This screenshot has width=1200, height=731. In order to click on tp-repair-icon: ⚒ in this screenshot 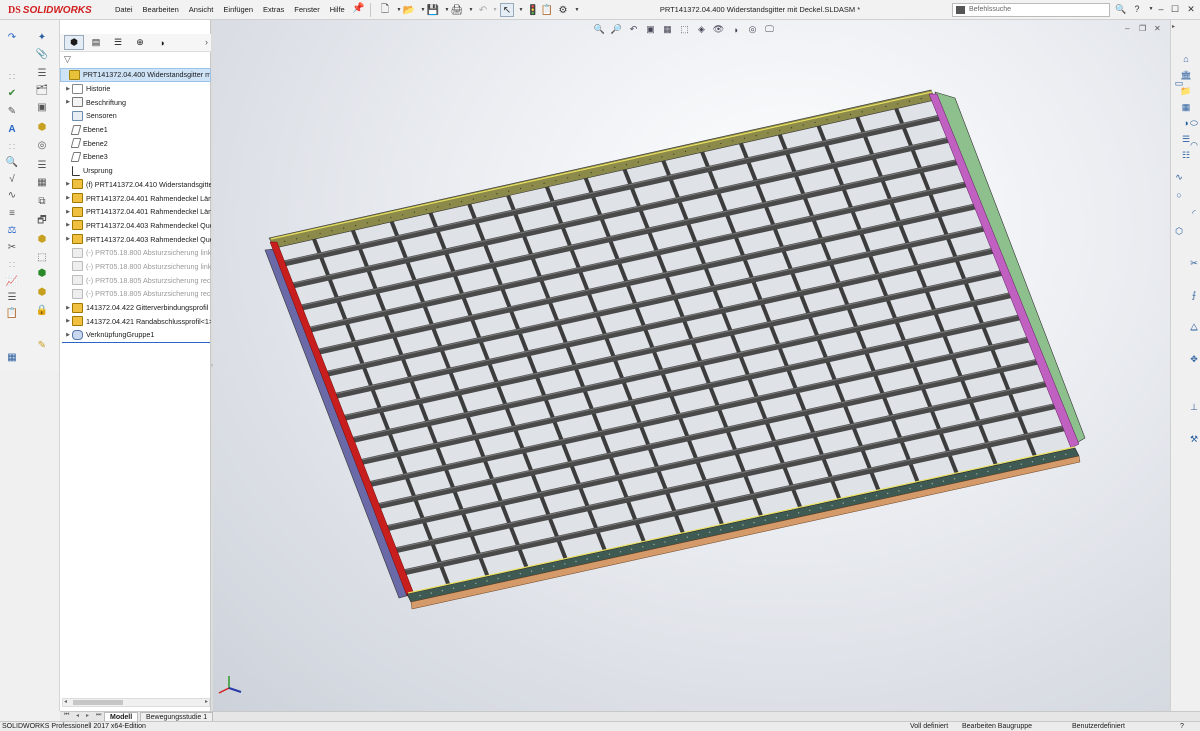, I will do `click(1193, 439)`.